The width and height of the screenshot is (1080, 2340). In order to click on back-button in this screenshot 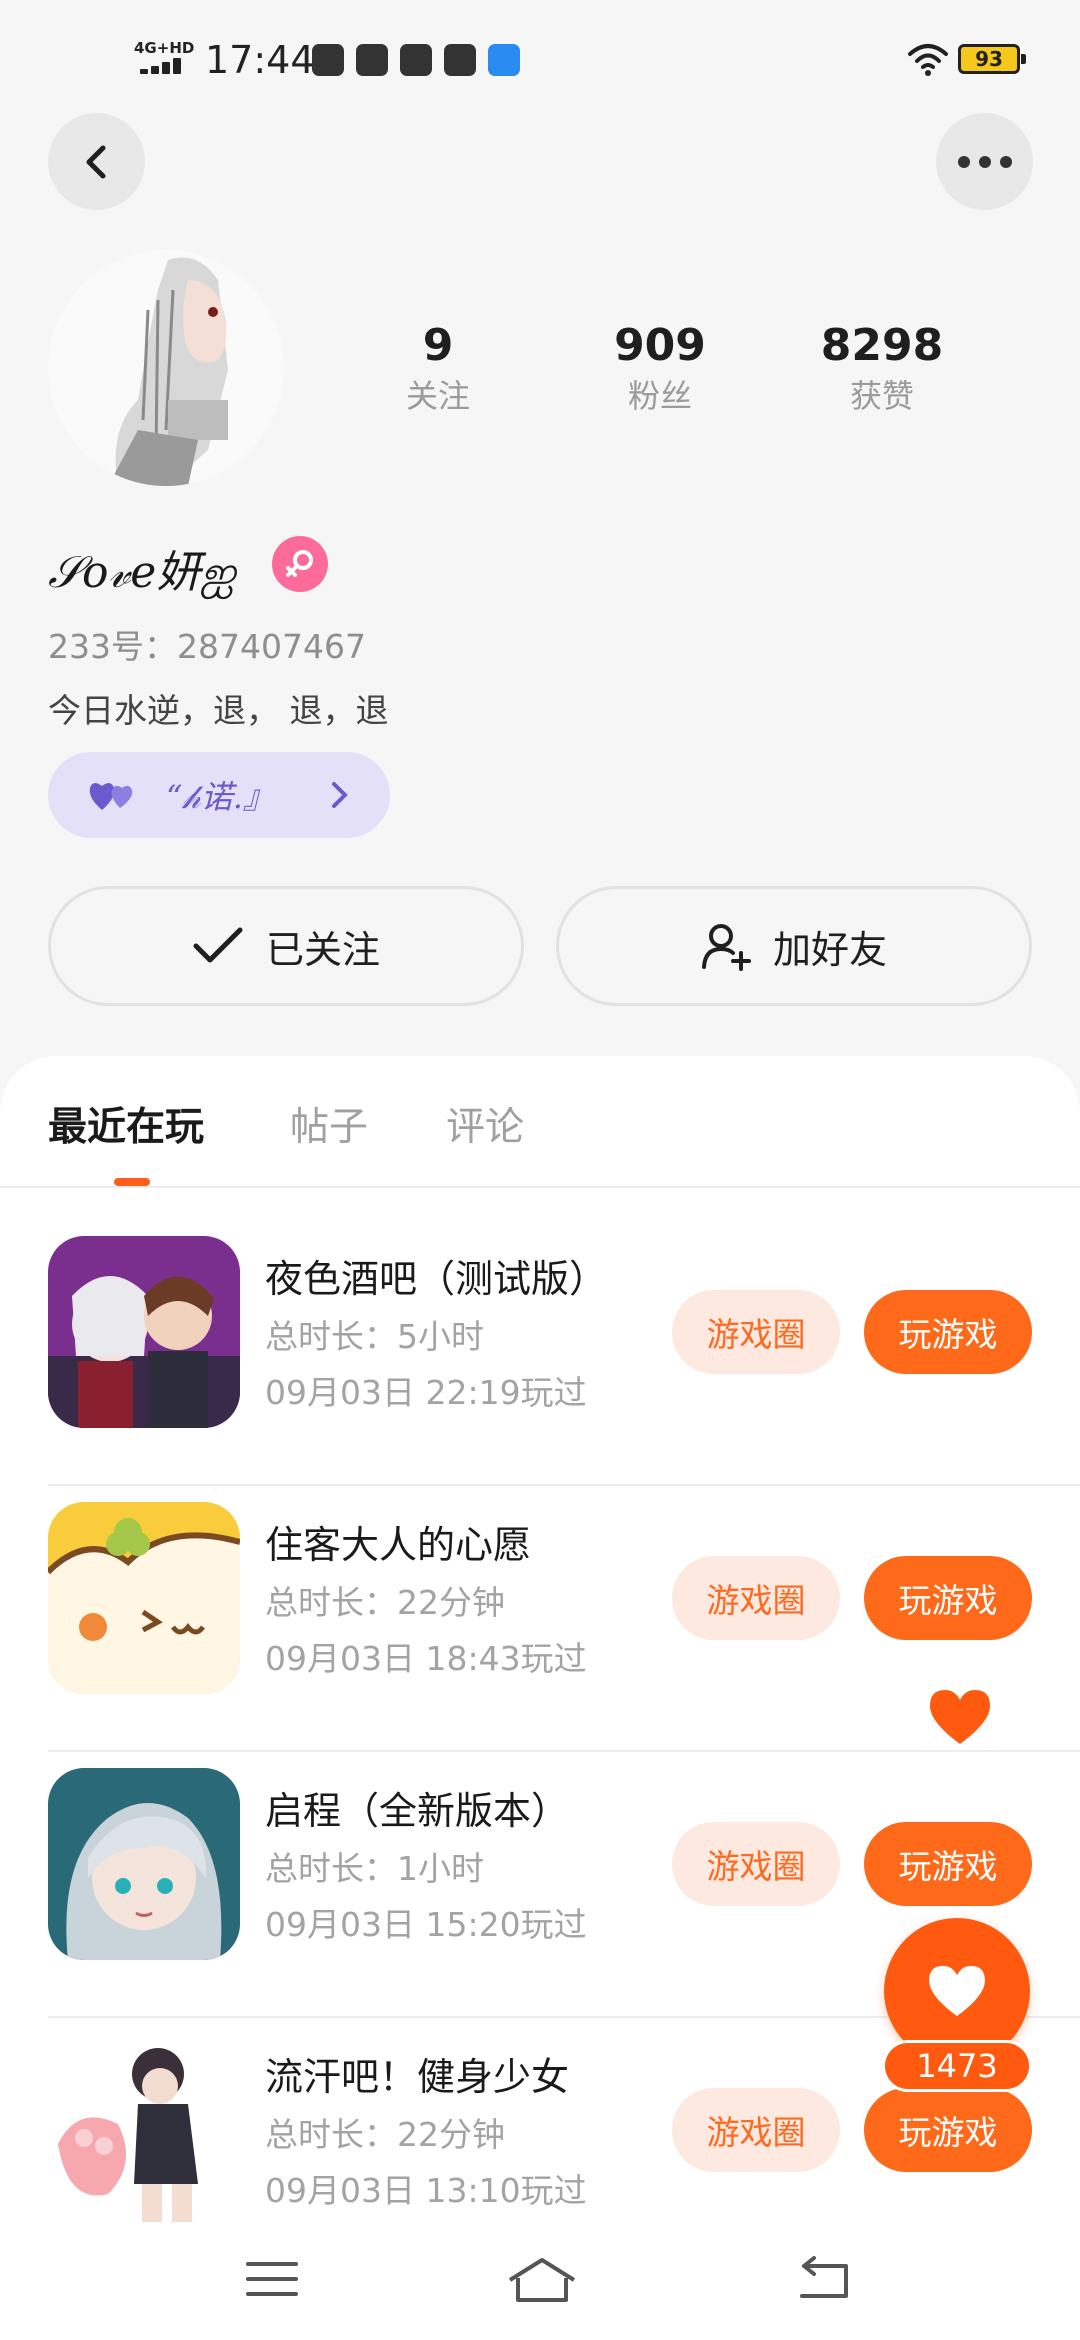, I will do `click(96, 161)`.